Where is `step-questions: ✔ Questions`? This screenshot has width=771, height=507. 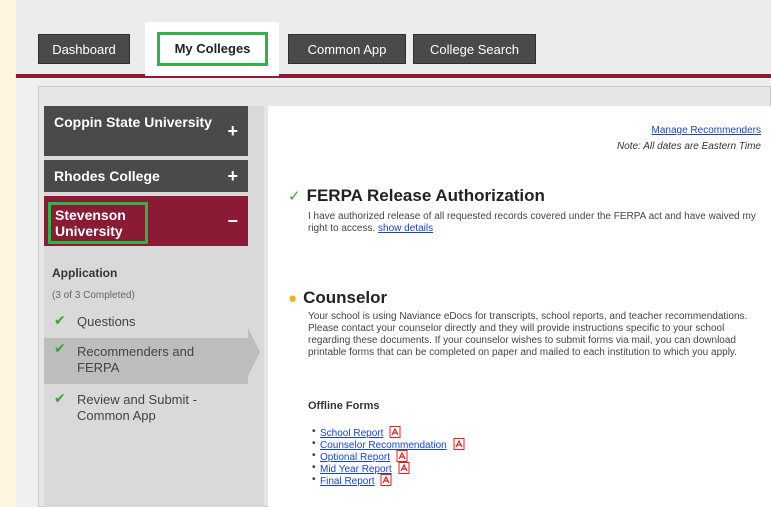 step-questions: ✔ Questions is located at coordinates (150, 321).